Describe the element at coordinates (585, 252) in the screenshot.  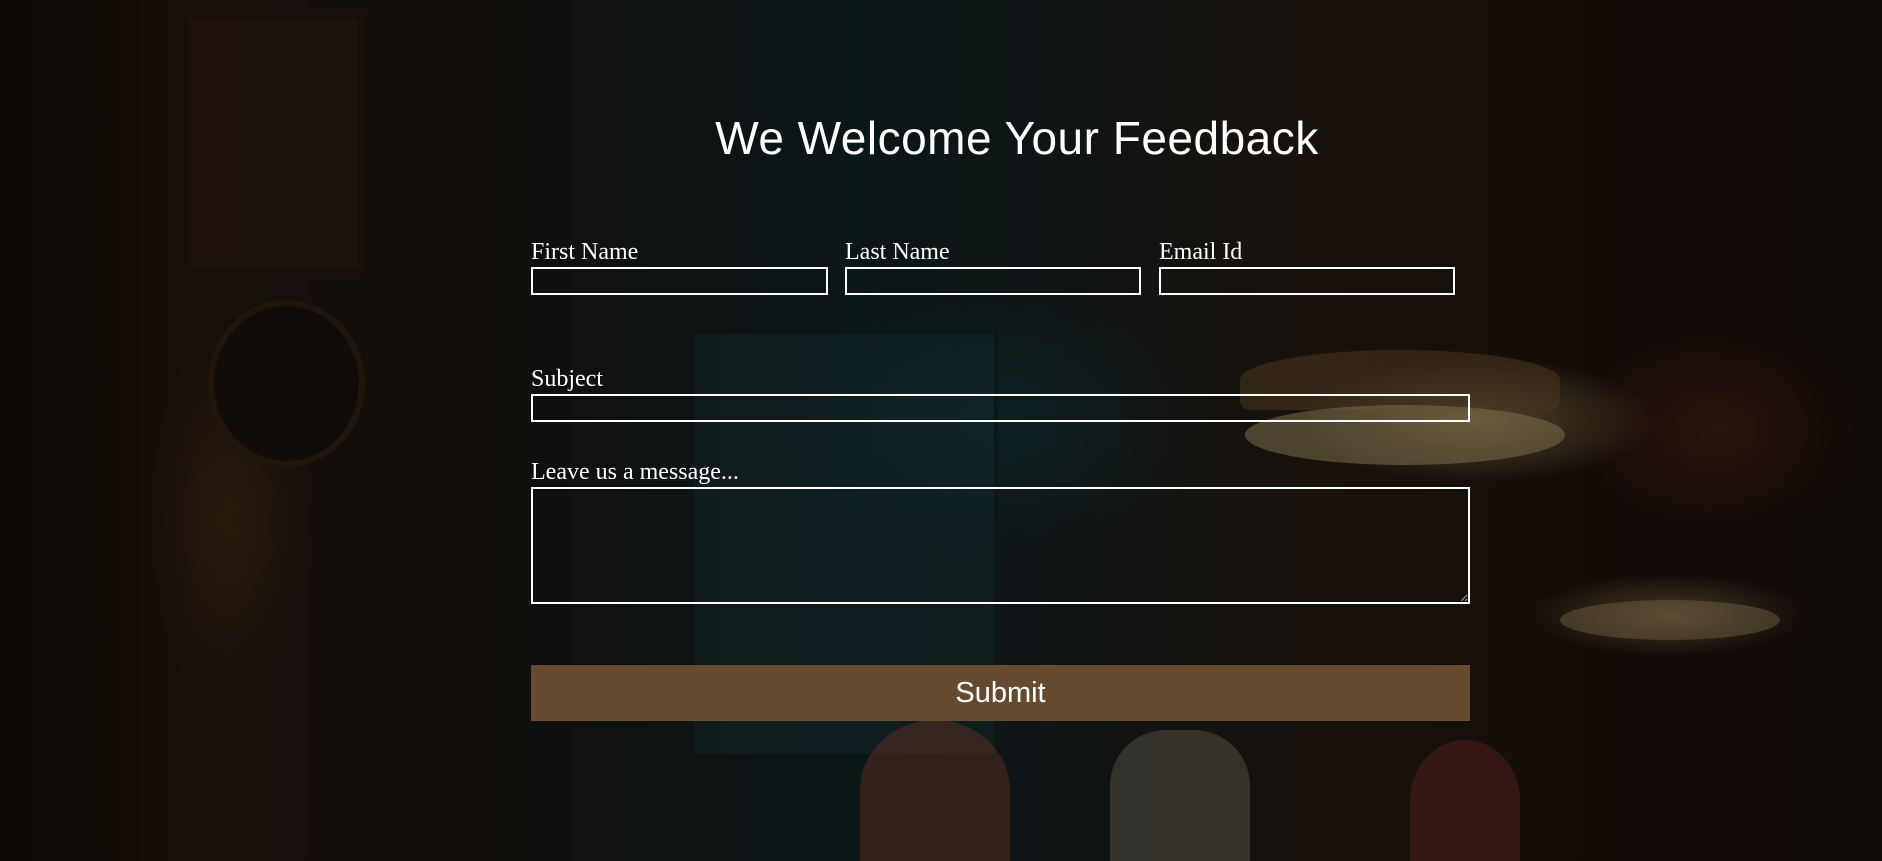
I see `first-name-label: First Name` at that location.